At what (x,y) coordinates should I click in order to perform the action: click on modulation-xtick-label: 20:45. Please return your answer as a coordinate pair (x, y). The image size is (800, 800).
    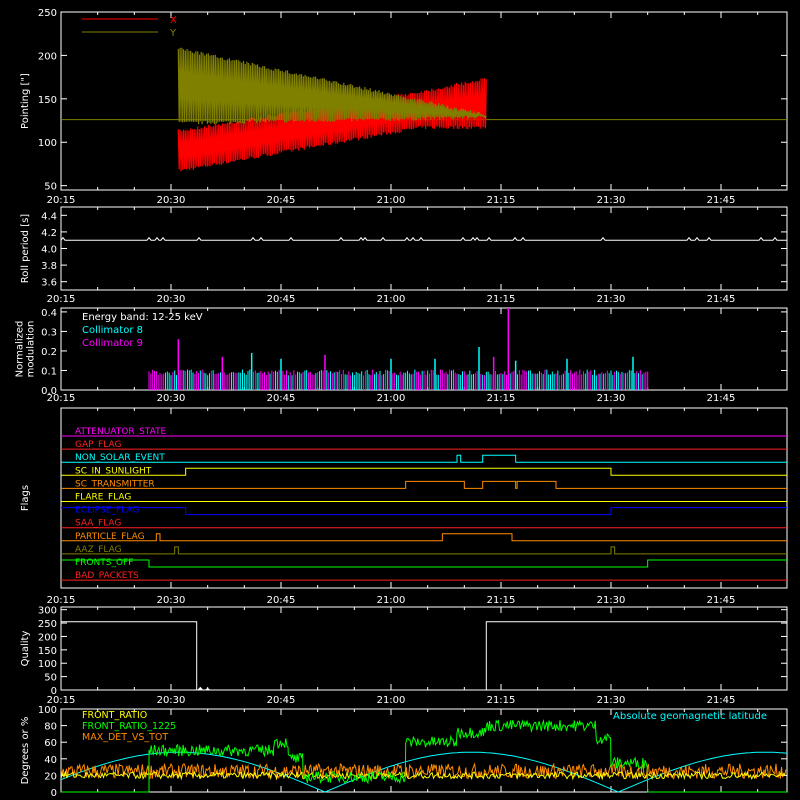
    Looking at the image, I should click on (281, 398).